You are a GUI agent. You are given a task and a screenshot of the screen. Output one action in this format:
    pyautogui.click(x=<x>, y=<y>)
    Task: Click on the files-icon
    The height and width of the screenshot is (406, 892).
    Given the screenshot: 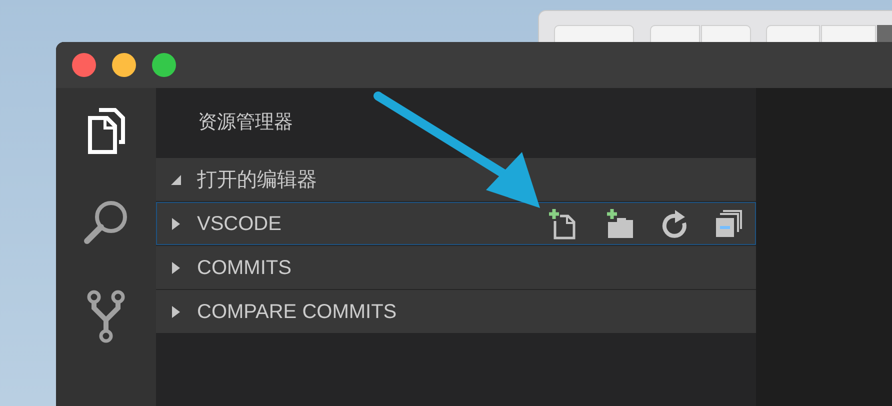 What is the action you would take?
    pyautogui.click(x=106, y=131)
    